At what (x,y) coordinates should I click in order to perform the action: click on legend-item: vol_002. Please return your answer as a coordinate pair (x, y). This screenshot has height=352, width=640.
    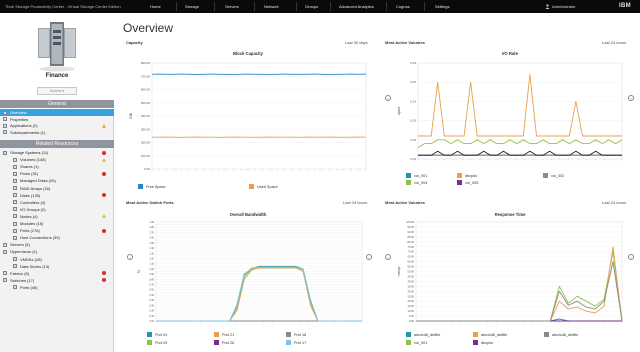
    Looking at the image, I should click on (553, 175).